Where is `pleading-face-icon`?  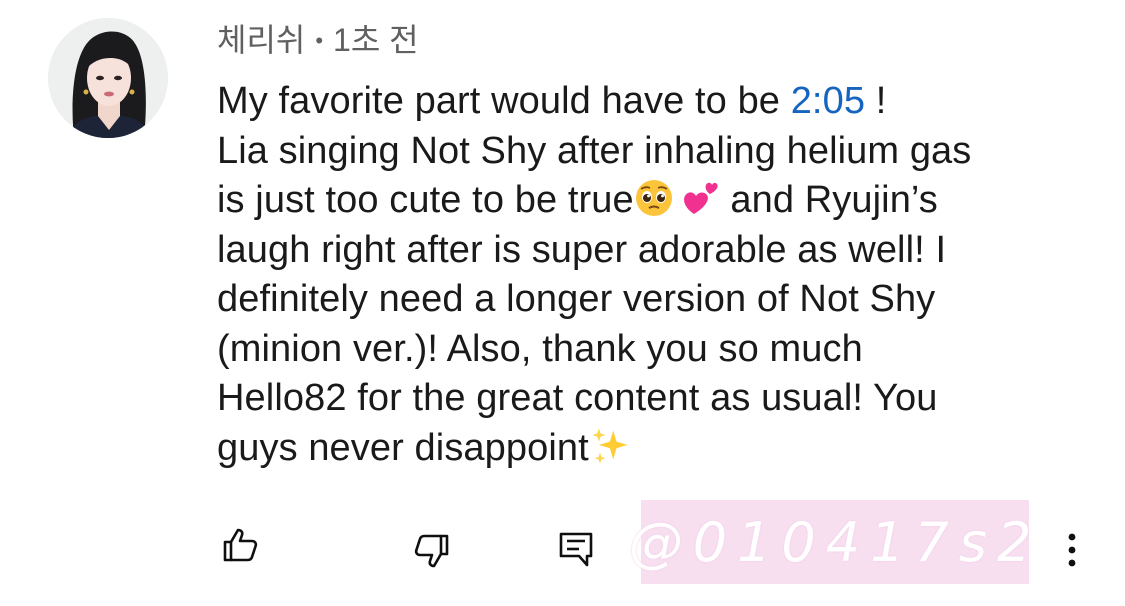 pleading-face-icon is located at coordinates (653, 198).